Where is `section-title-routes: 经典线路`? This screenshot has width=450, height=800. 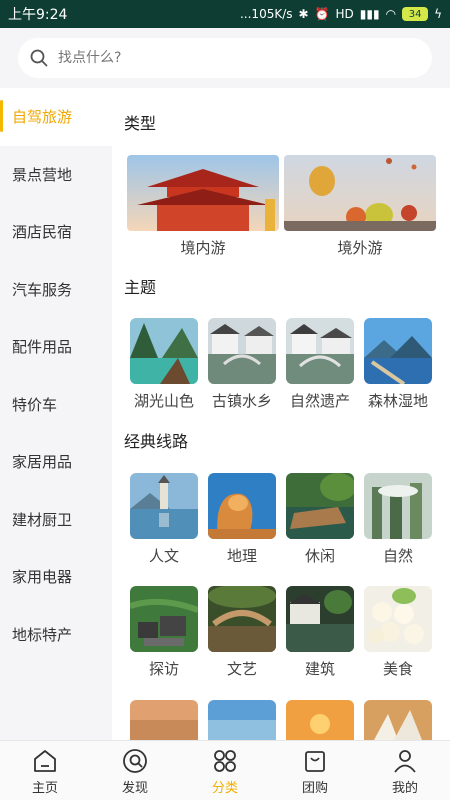 section-title-routes: 经典线路 is located at coordinates (156, 441).